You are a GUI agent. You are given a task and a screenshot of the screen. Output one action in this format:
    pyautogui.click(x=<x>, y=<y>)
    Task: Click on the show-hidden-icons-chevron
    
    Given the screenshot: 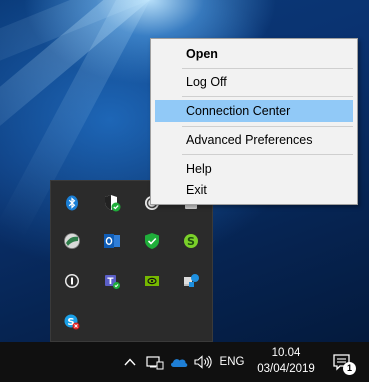 What is the action you would take?
    pyautogui.click(x=130, y=362)
    